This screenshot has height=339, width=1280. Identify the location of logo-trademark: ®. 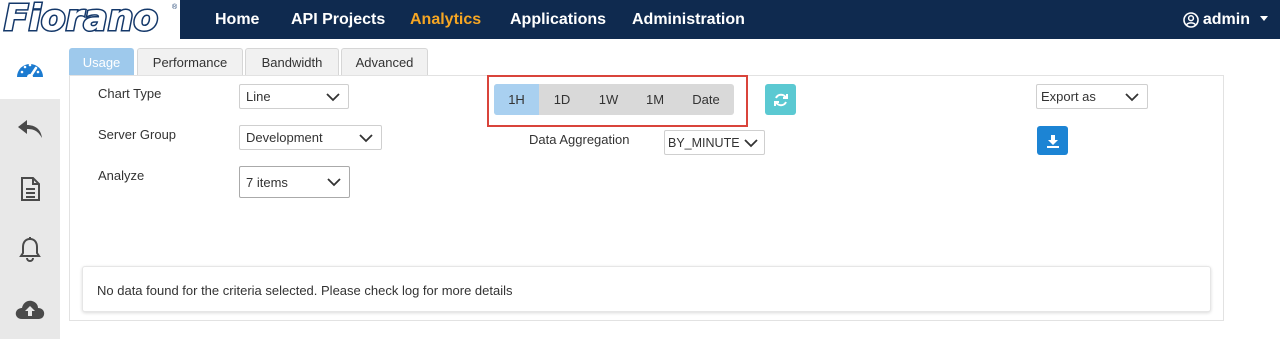
(175, 7).